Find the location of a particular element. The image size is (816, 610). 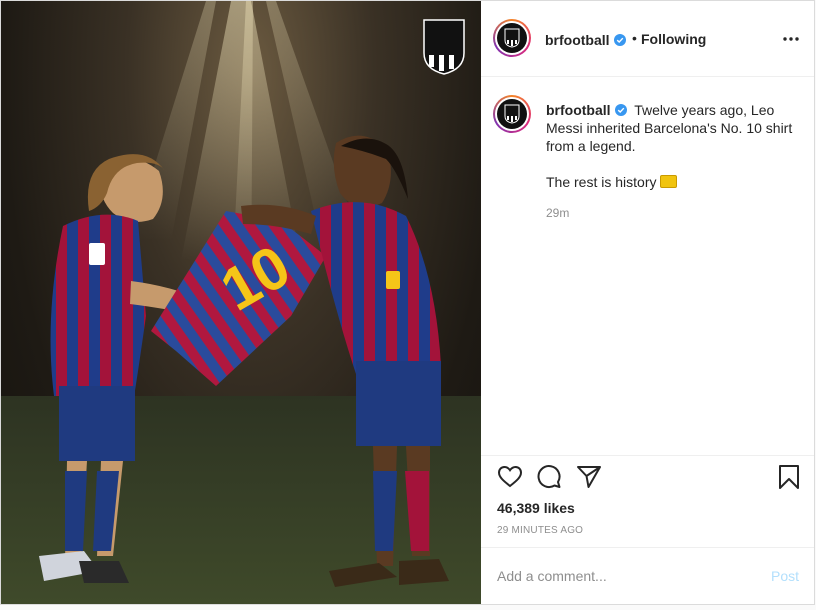

comment-bar: Post is located at coordinates (647, 575).